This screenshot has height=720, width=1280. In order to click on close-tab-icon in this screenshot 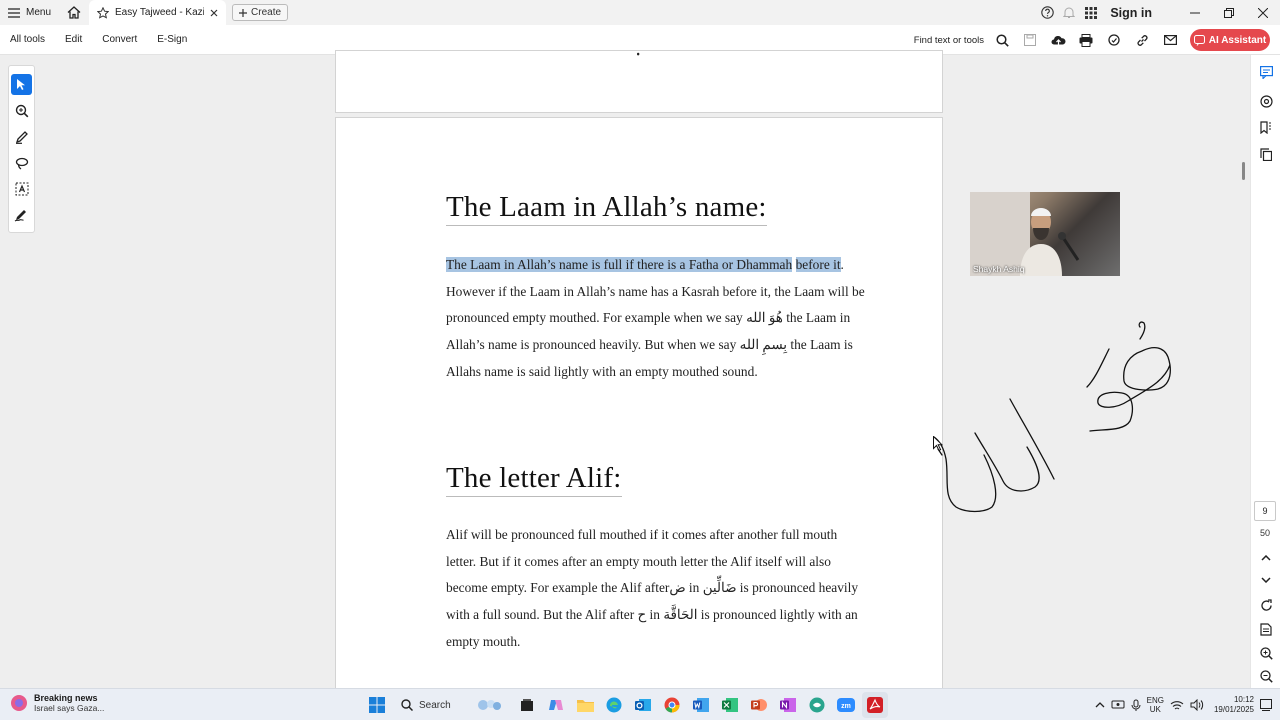, I will do `click(214, 13)`.